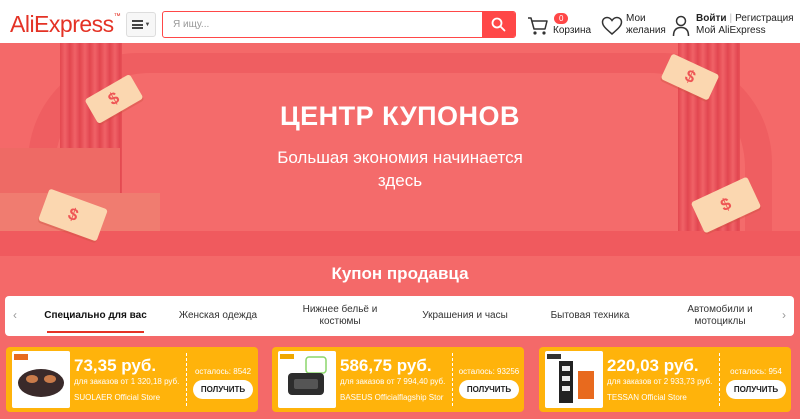 The image size is (800, 419). What do you see at coordinates (223, 371) in the screenshot?
I see `coupon-remaining: осталось: 8542` at bounding box center [223, 371].